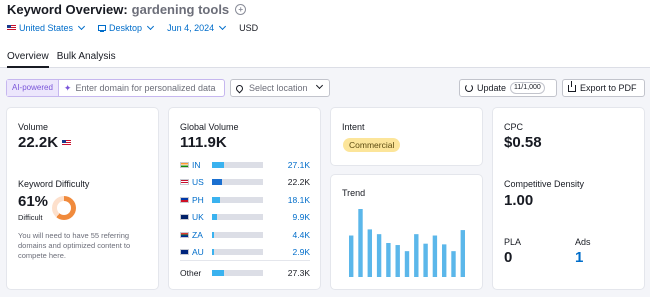  What do you see at coordinates (145, 88) in the screenshot?
I see `domain-input-placeholder: Enter domain for personalized data` at bounding box center [145, 88].